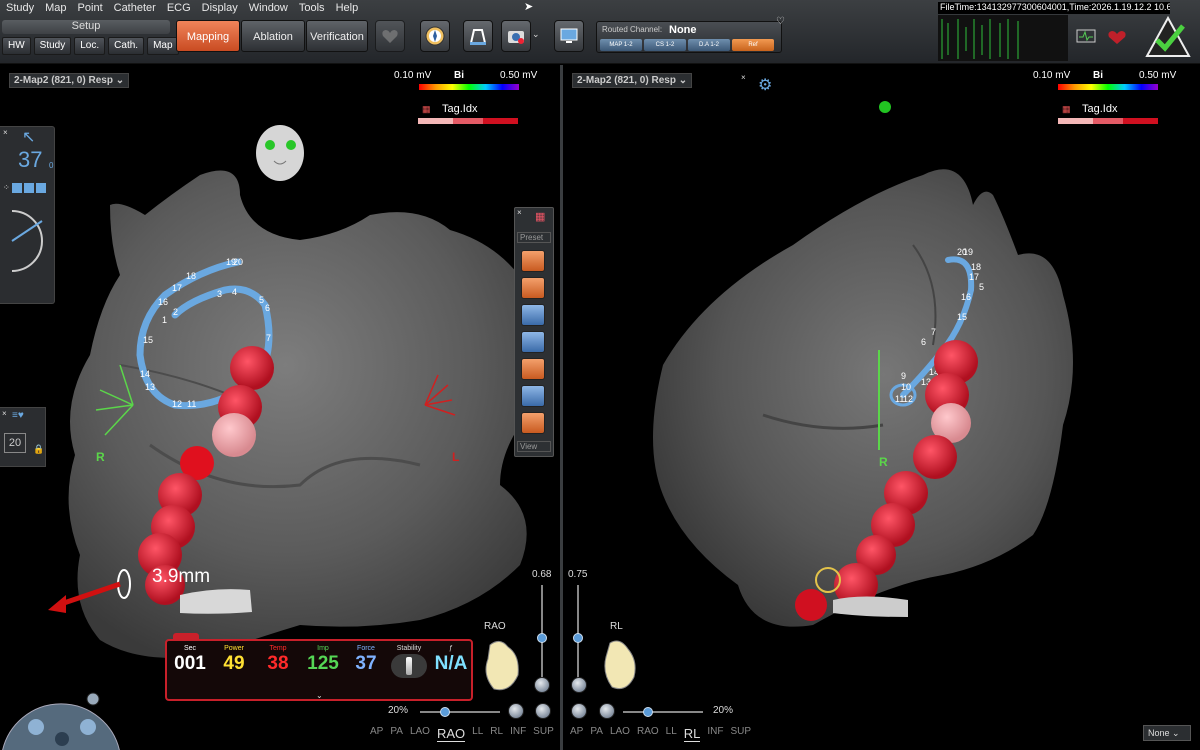  Describe the element at coordinates (409, 659) in the screenshot. I see `abl-stability: Stability` at that location.